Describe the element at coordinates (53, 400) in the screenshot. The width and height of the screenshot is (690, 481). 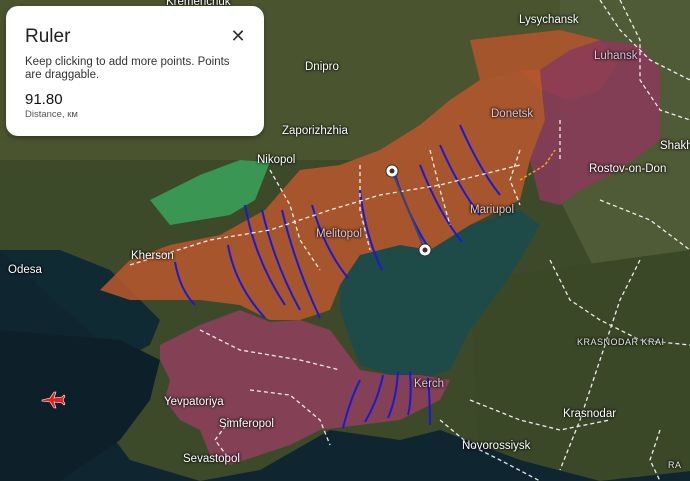
I see `aircraft-icon` at that location.